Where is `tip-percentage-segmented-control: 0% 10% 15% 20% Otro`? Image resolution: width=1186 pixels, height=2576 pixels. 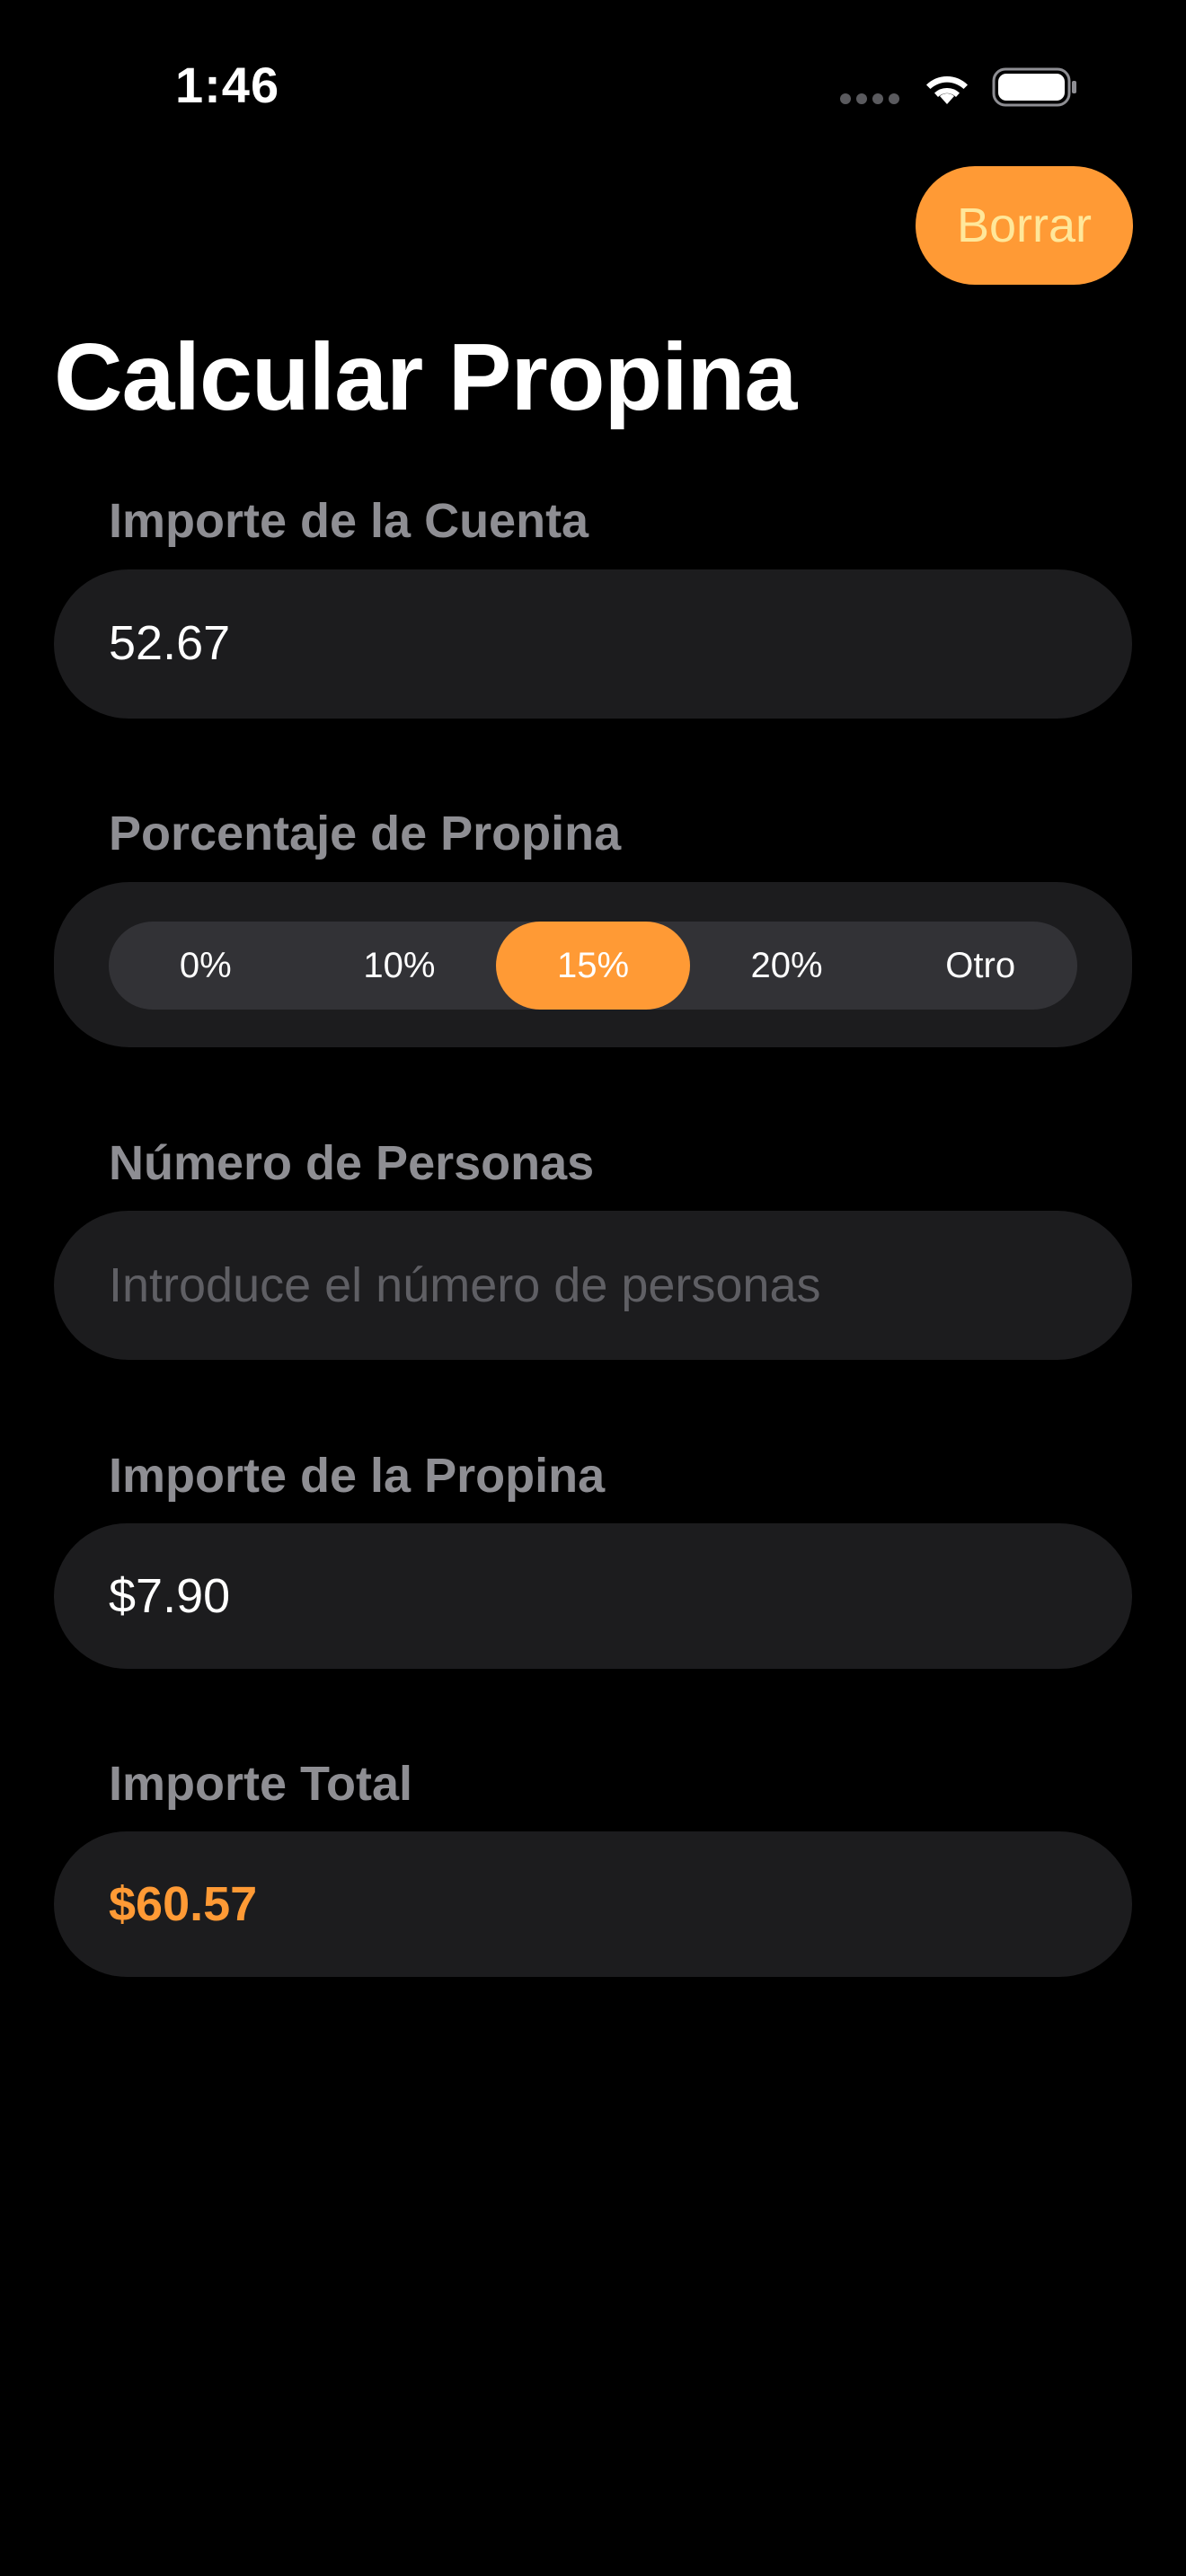
tip-percentage-segmented-control: 0% 10% 15% 20% Otro is located at coordinates (593, 966).